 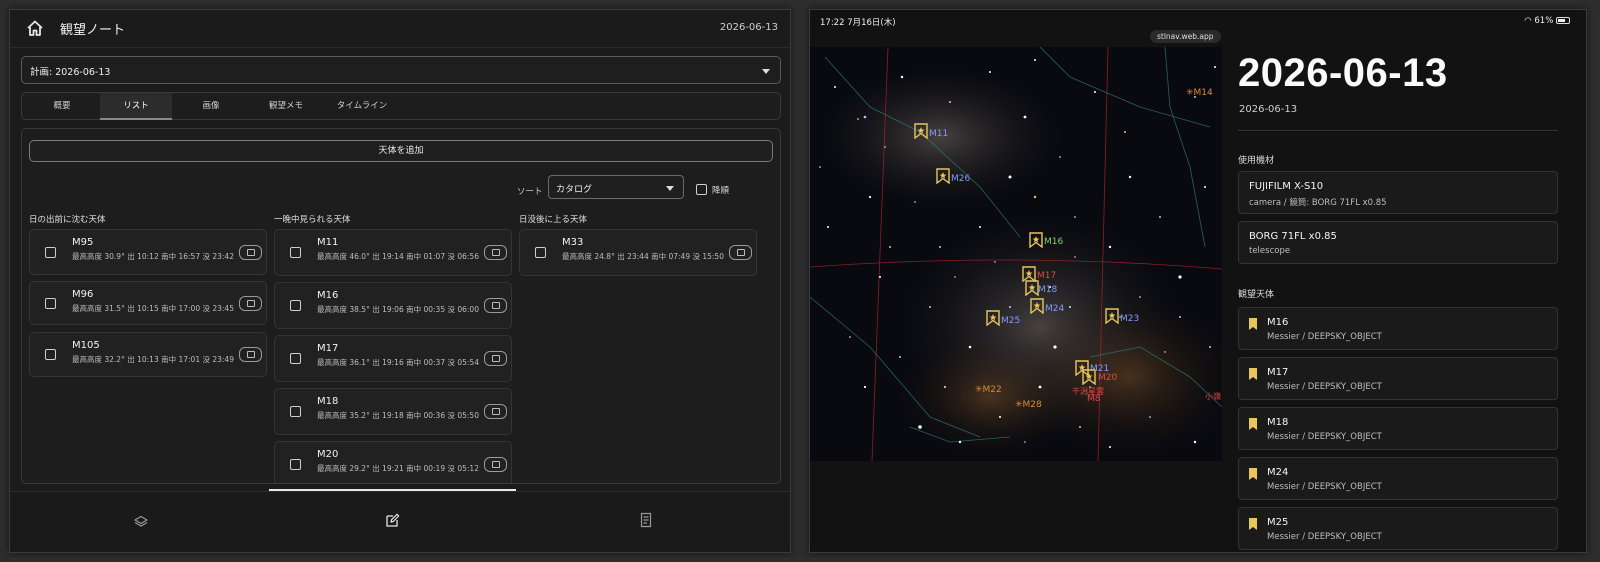 I want to click on item-detail: 最高高度 31.5° 出 10:15 南中 17:00 没 23:45, so click(x=153, y=308).